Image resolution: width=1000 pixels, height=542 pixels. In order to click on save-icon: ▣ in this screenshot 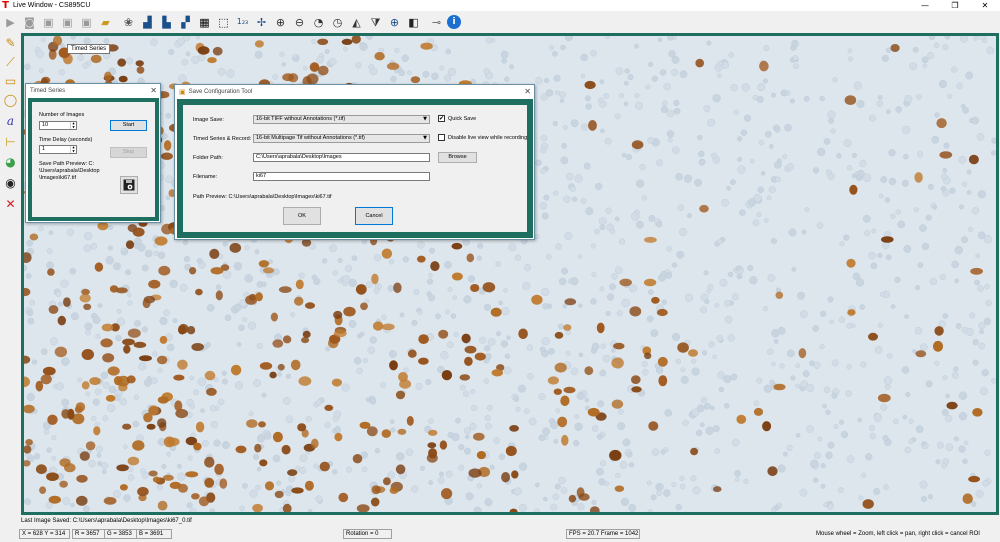, I will do `click(48, 22)`.